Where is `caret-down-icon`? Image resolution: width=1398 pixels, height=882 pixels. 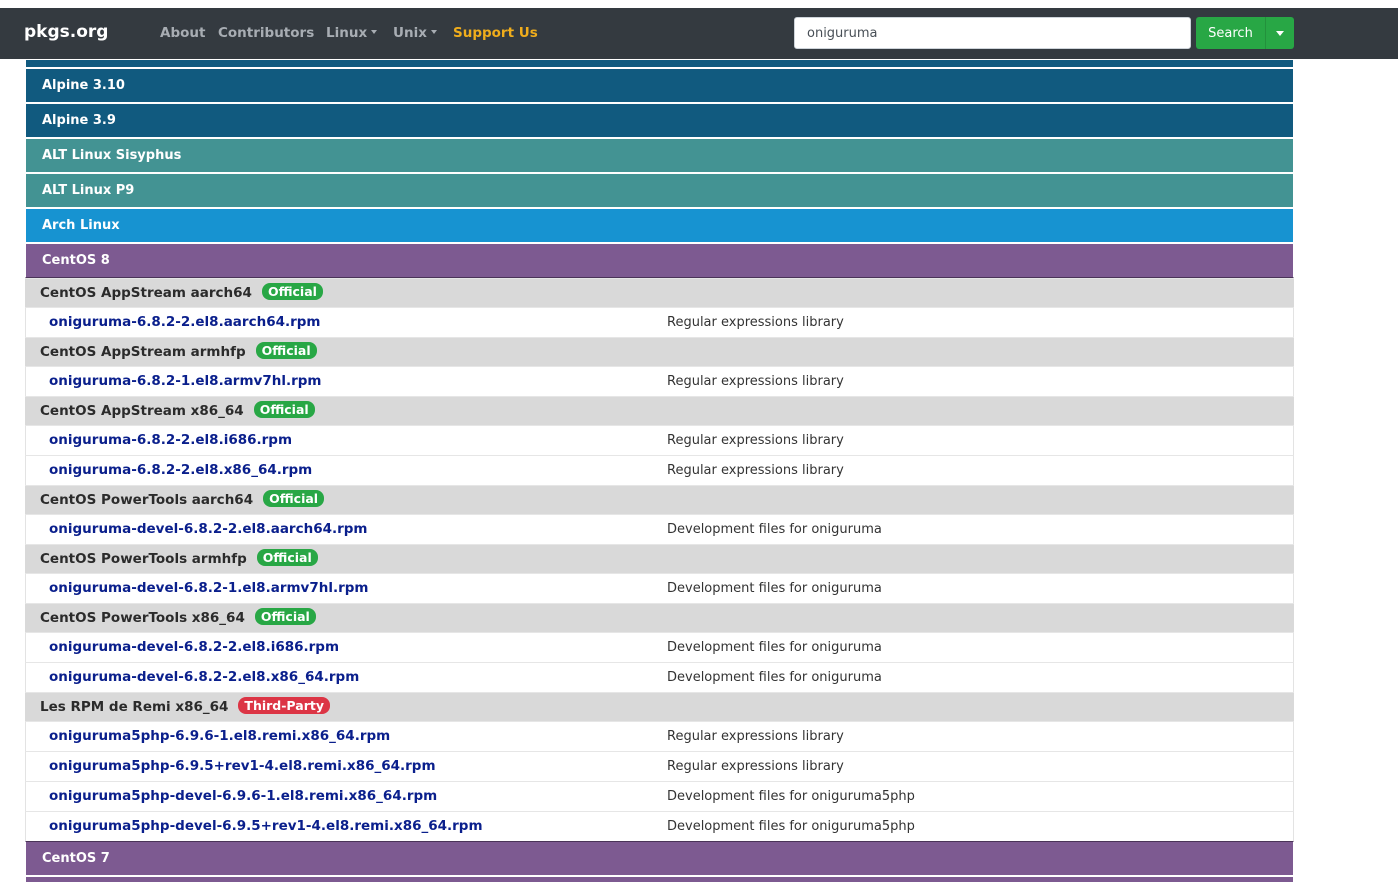 caret-down-icon is located at coordinates (1280, 33).